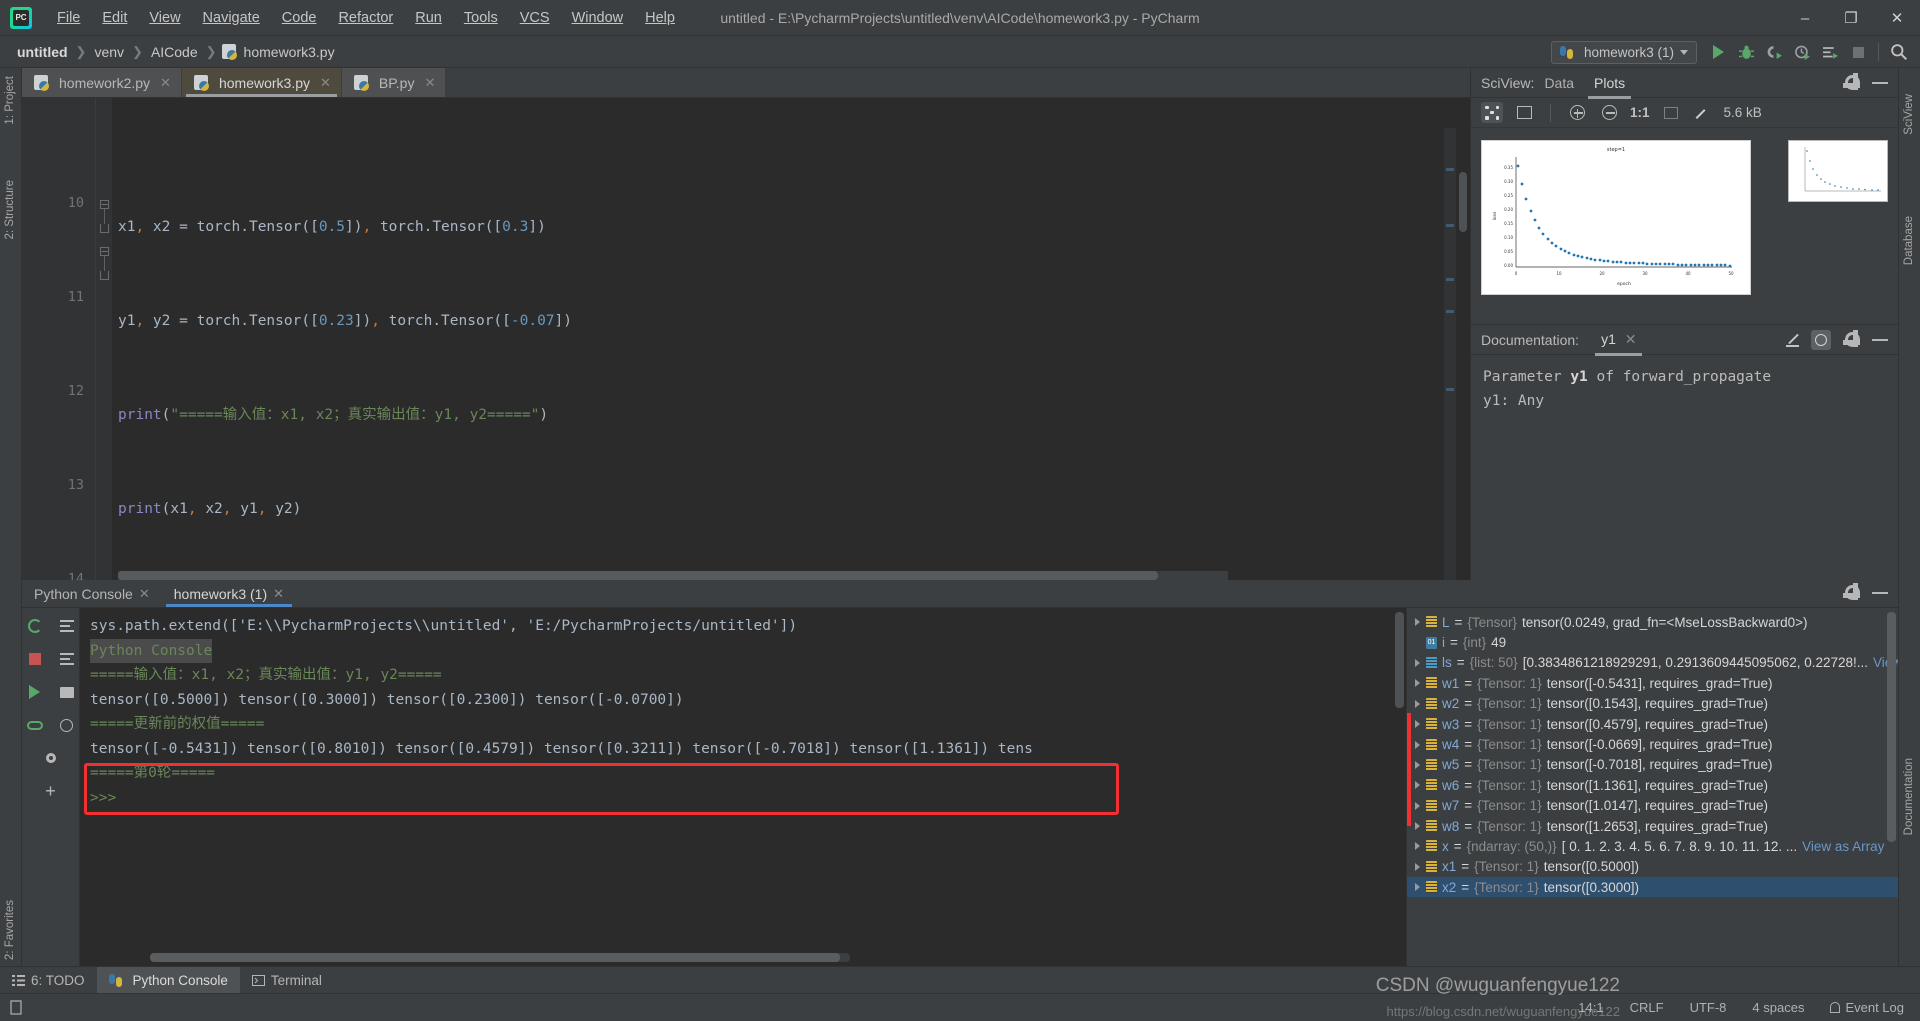 The height and width of the screenshot is (1021, 1920). Describe the element at coordinates (1623, 52) in the screenshot. I see `run-configuration-selector: homework3 (1)` at that location.